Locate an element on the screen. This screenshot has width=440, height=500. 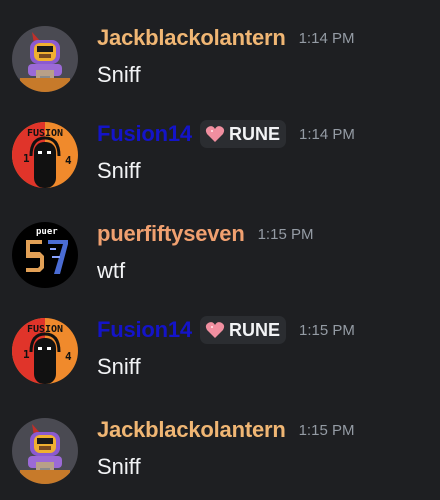
message-header: Fusion14 RUNE 1:15 PM is located at coordinates (226, 330).